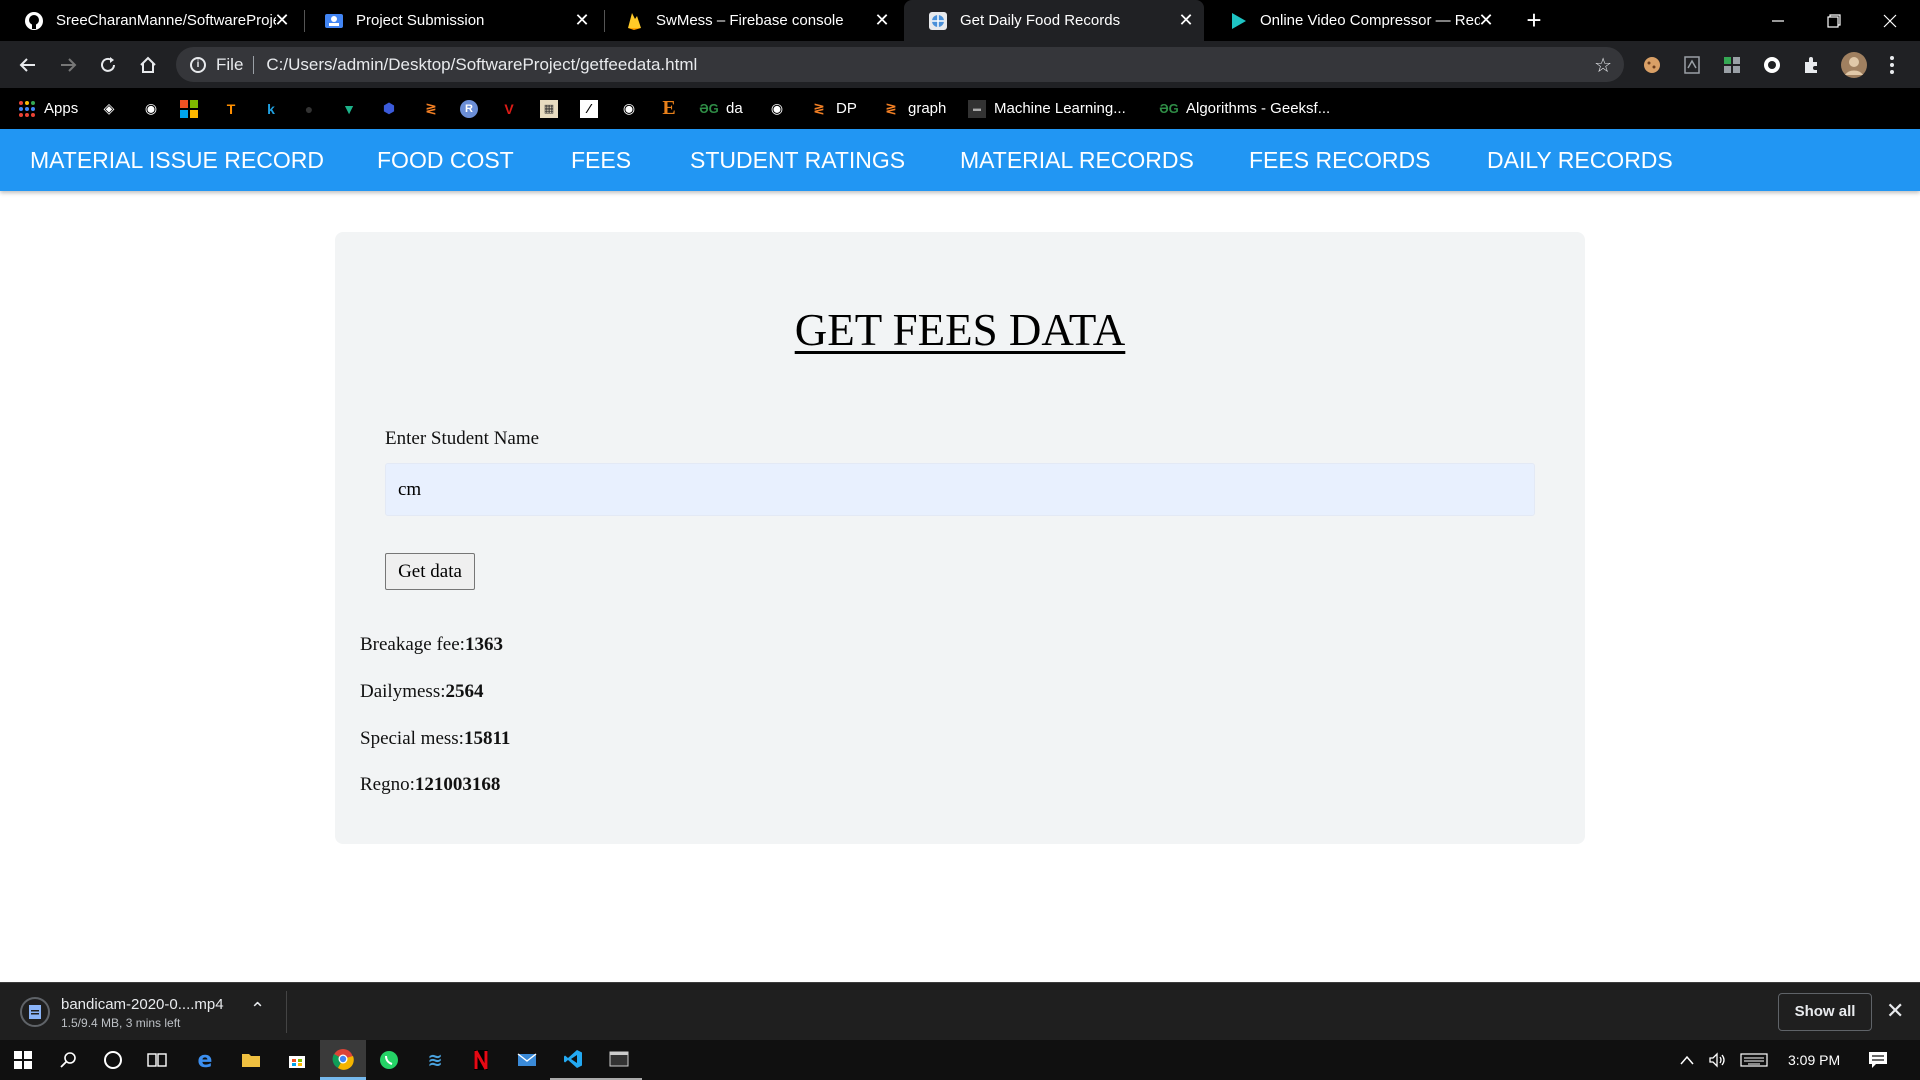  Describe the element at coordinates (412, 738) in the screenshot. I see `result-label: Special mess:` at that location.